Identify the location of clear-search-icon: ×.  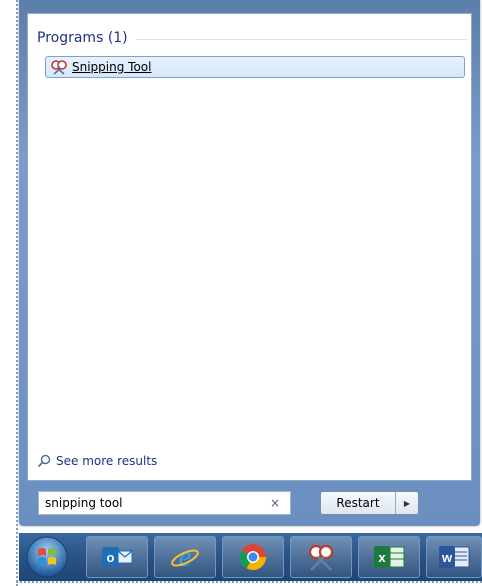
(275, 503).